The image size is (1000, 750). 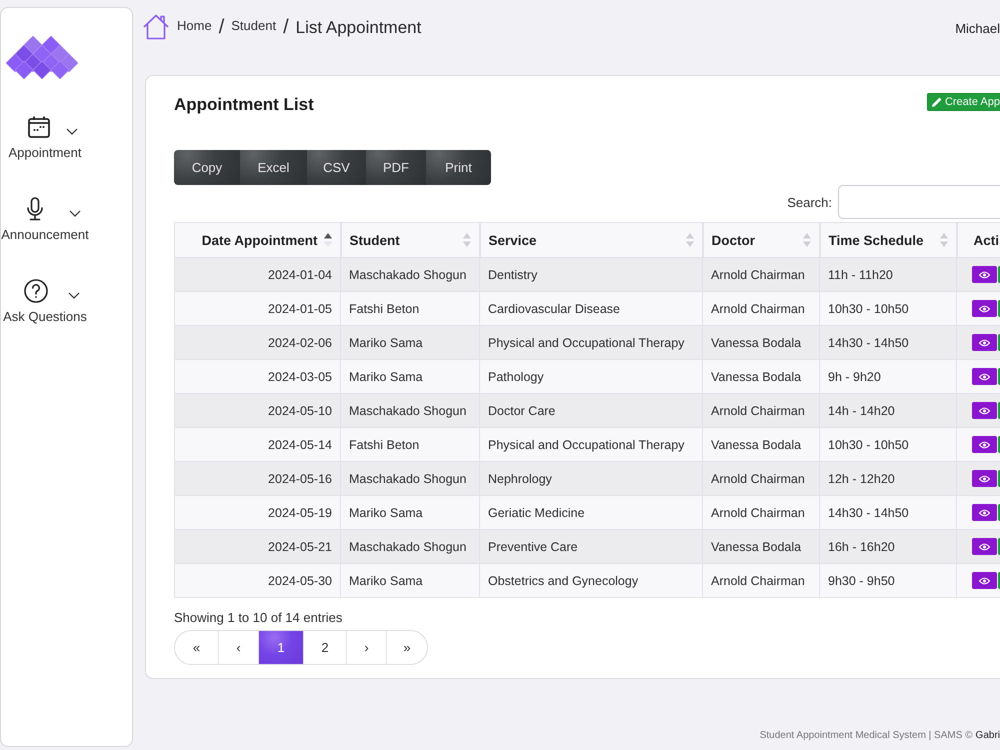 What do you see at coordinates (207, 167) in the screenshot?
I see `export-button: Copy` at bounding box center [207, 167].